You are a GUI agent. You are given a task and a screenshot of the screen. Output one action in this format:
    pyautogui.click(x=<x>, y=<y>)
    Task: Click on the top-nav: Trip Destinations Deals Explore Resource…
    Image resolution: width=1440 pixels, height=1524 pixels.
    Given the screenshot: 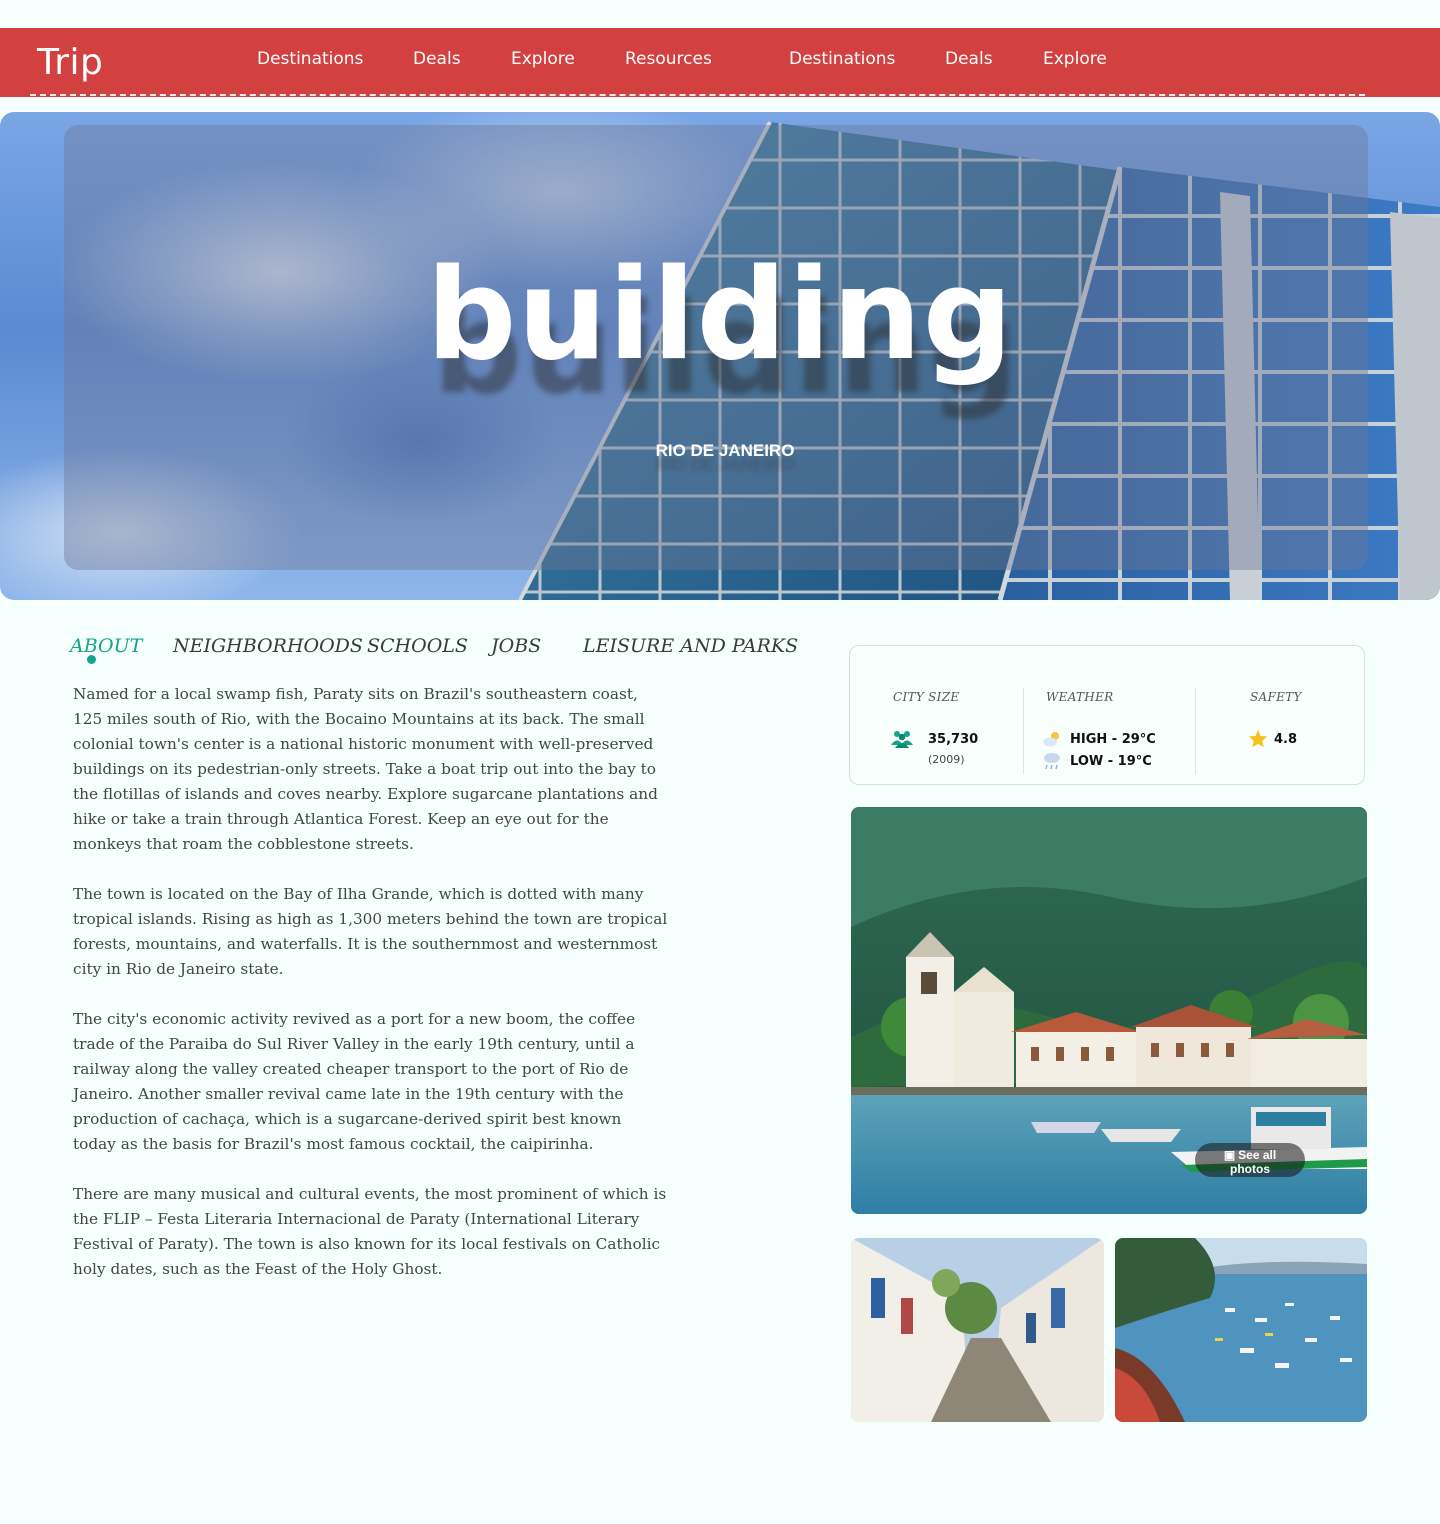 What is the action you would take?
    pyautogui.click(x=720, y=62)
    